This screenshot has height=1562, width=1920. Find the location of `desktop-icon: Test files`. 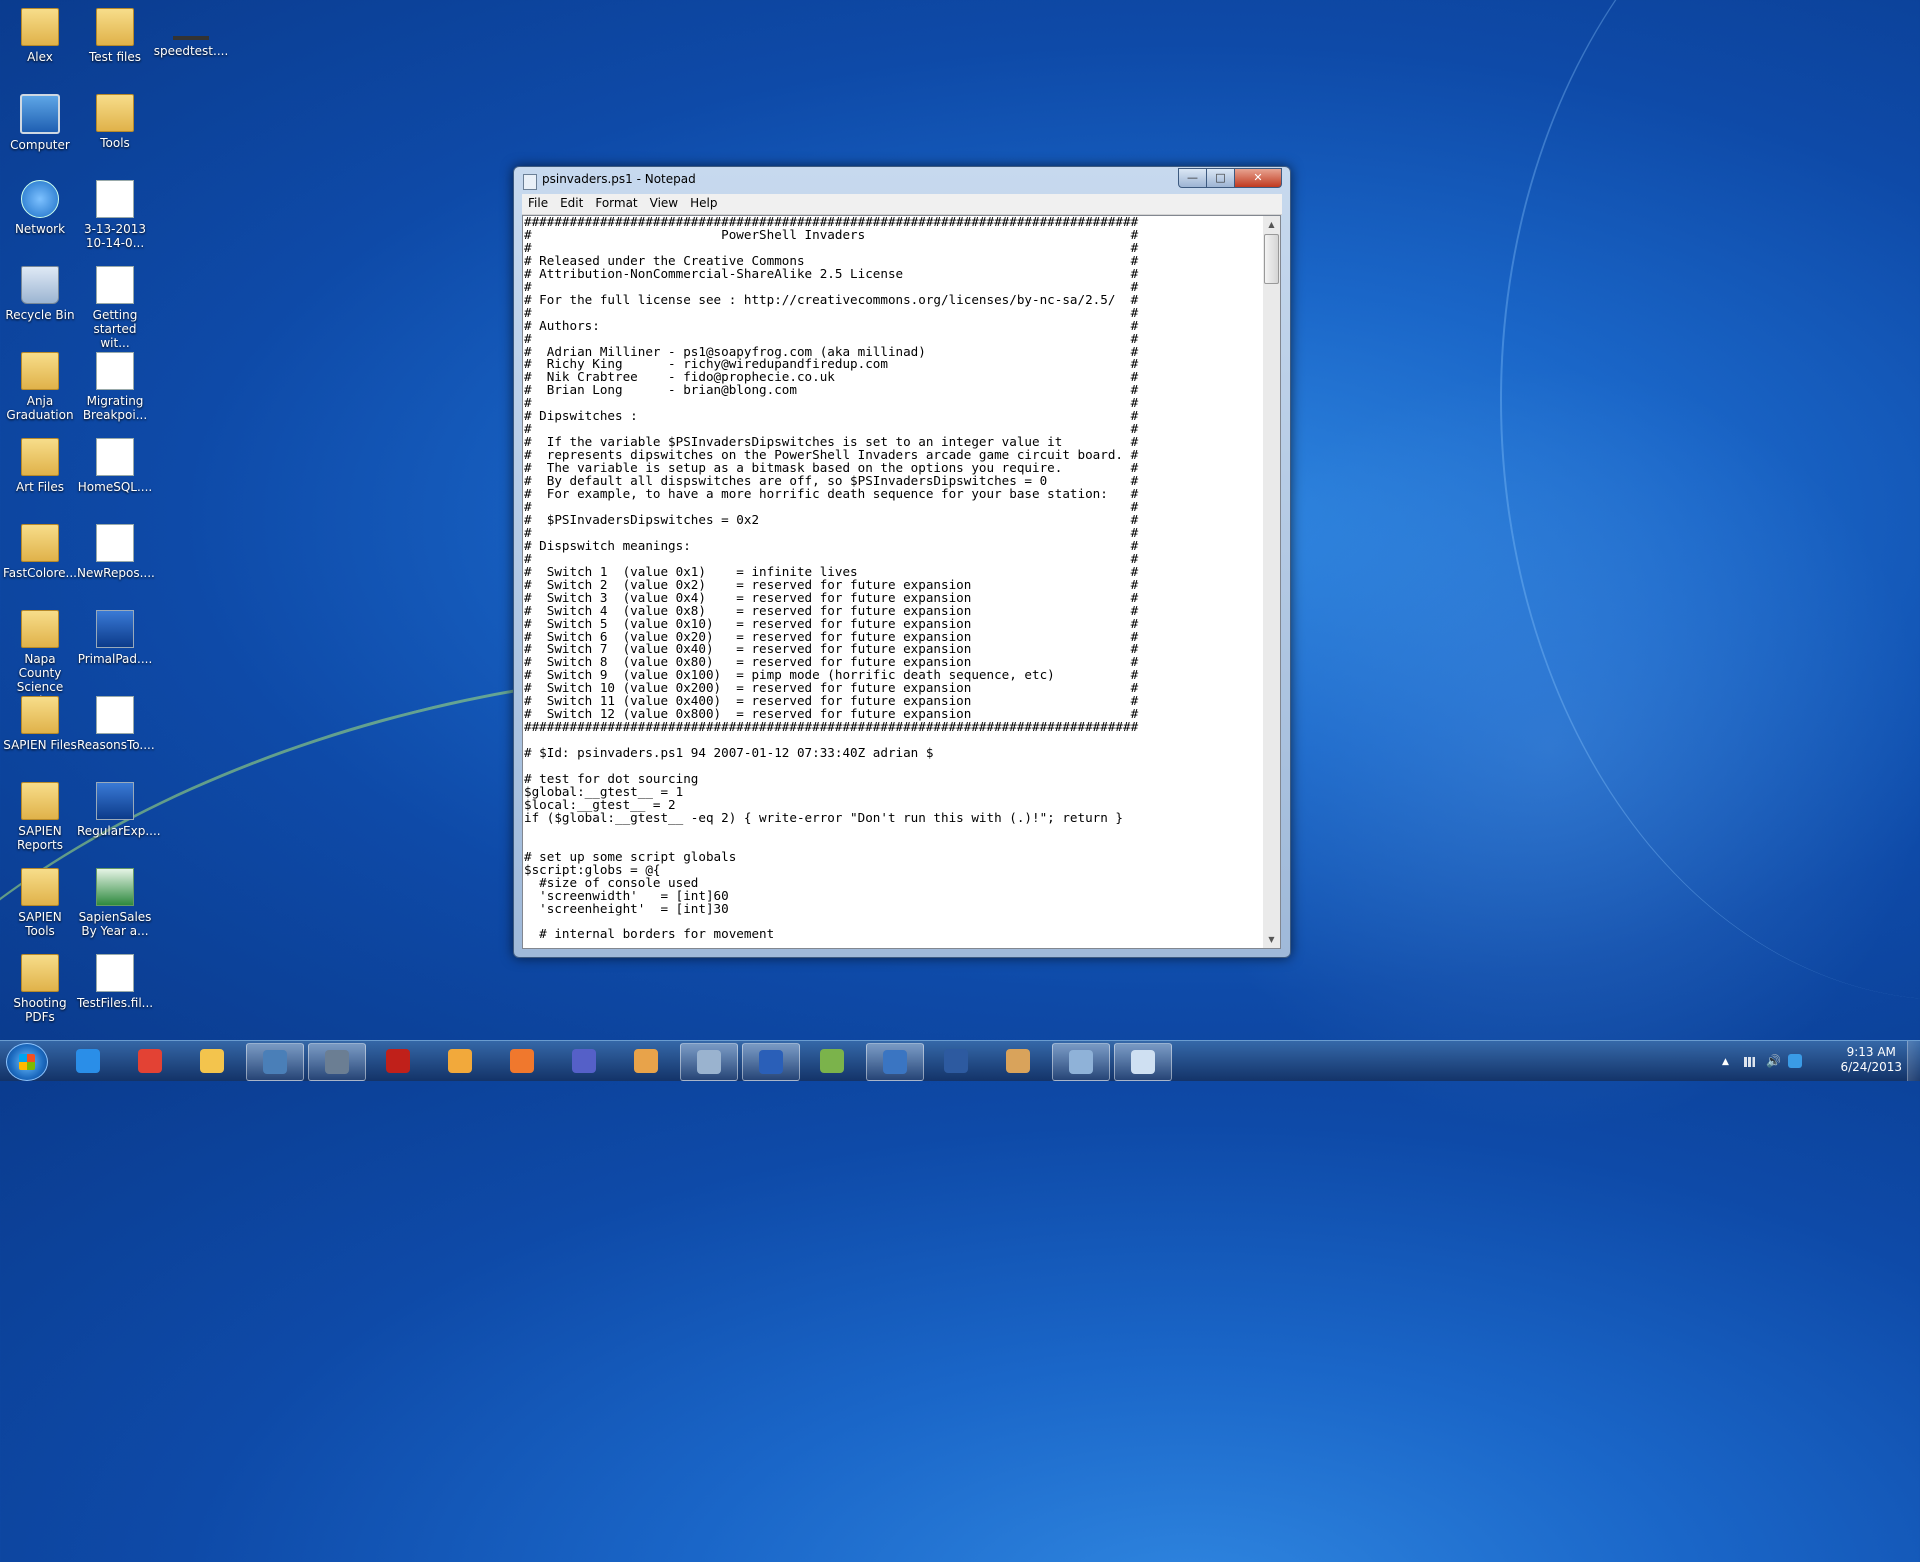

desktop-icon: Test files is located at coordinates (115, 36).